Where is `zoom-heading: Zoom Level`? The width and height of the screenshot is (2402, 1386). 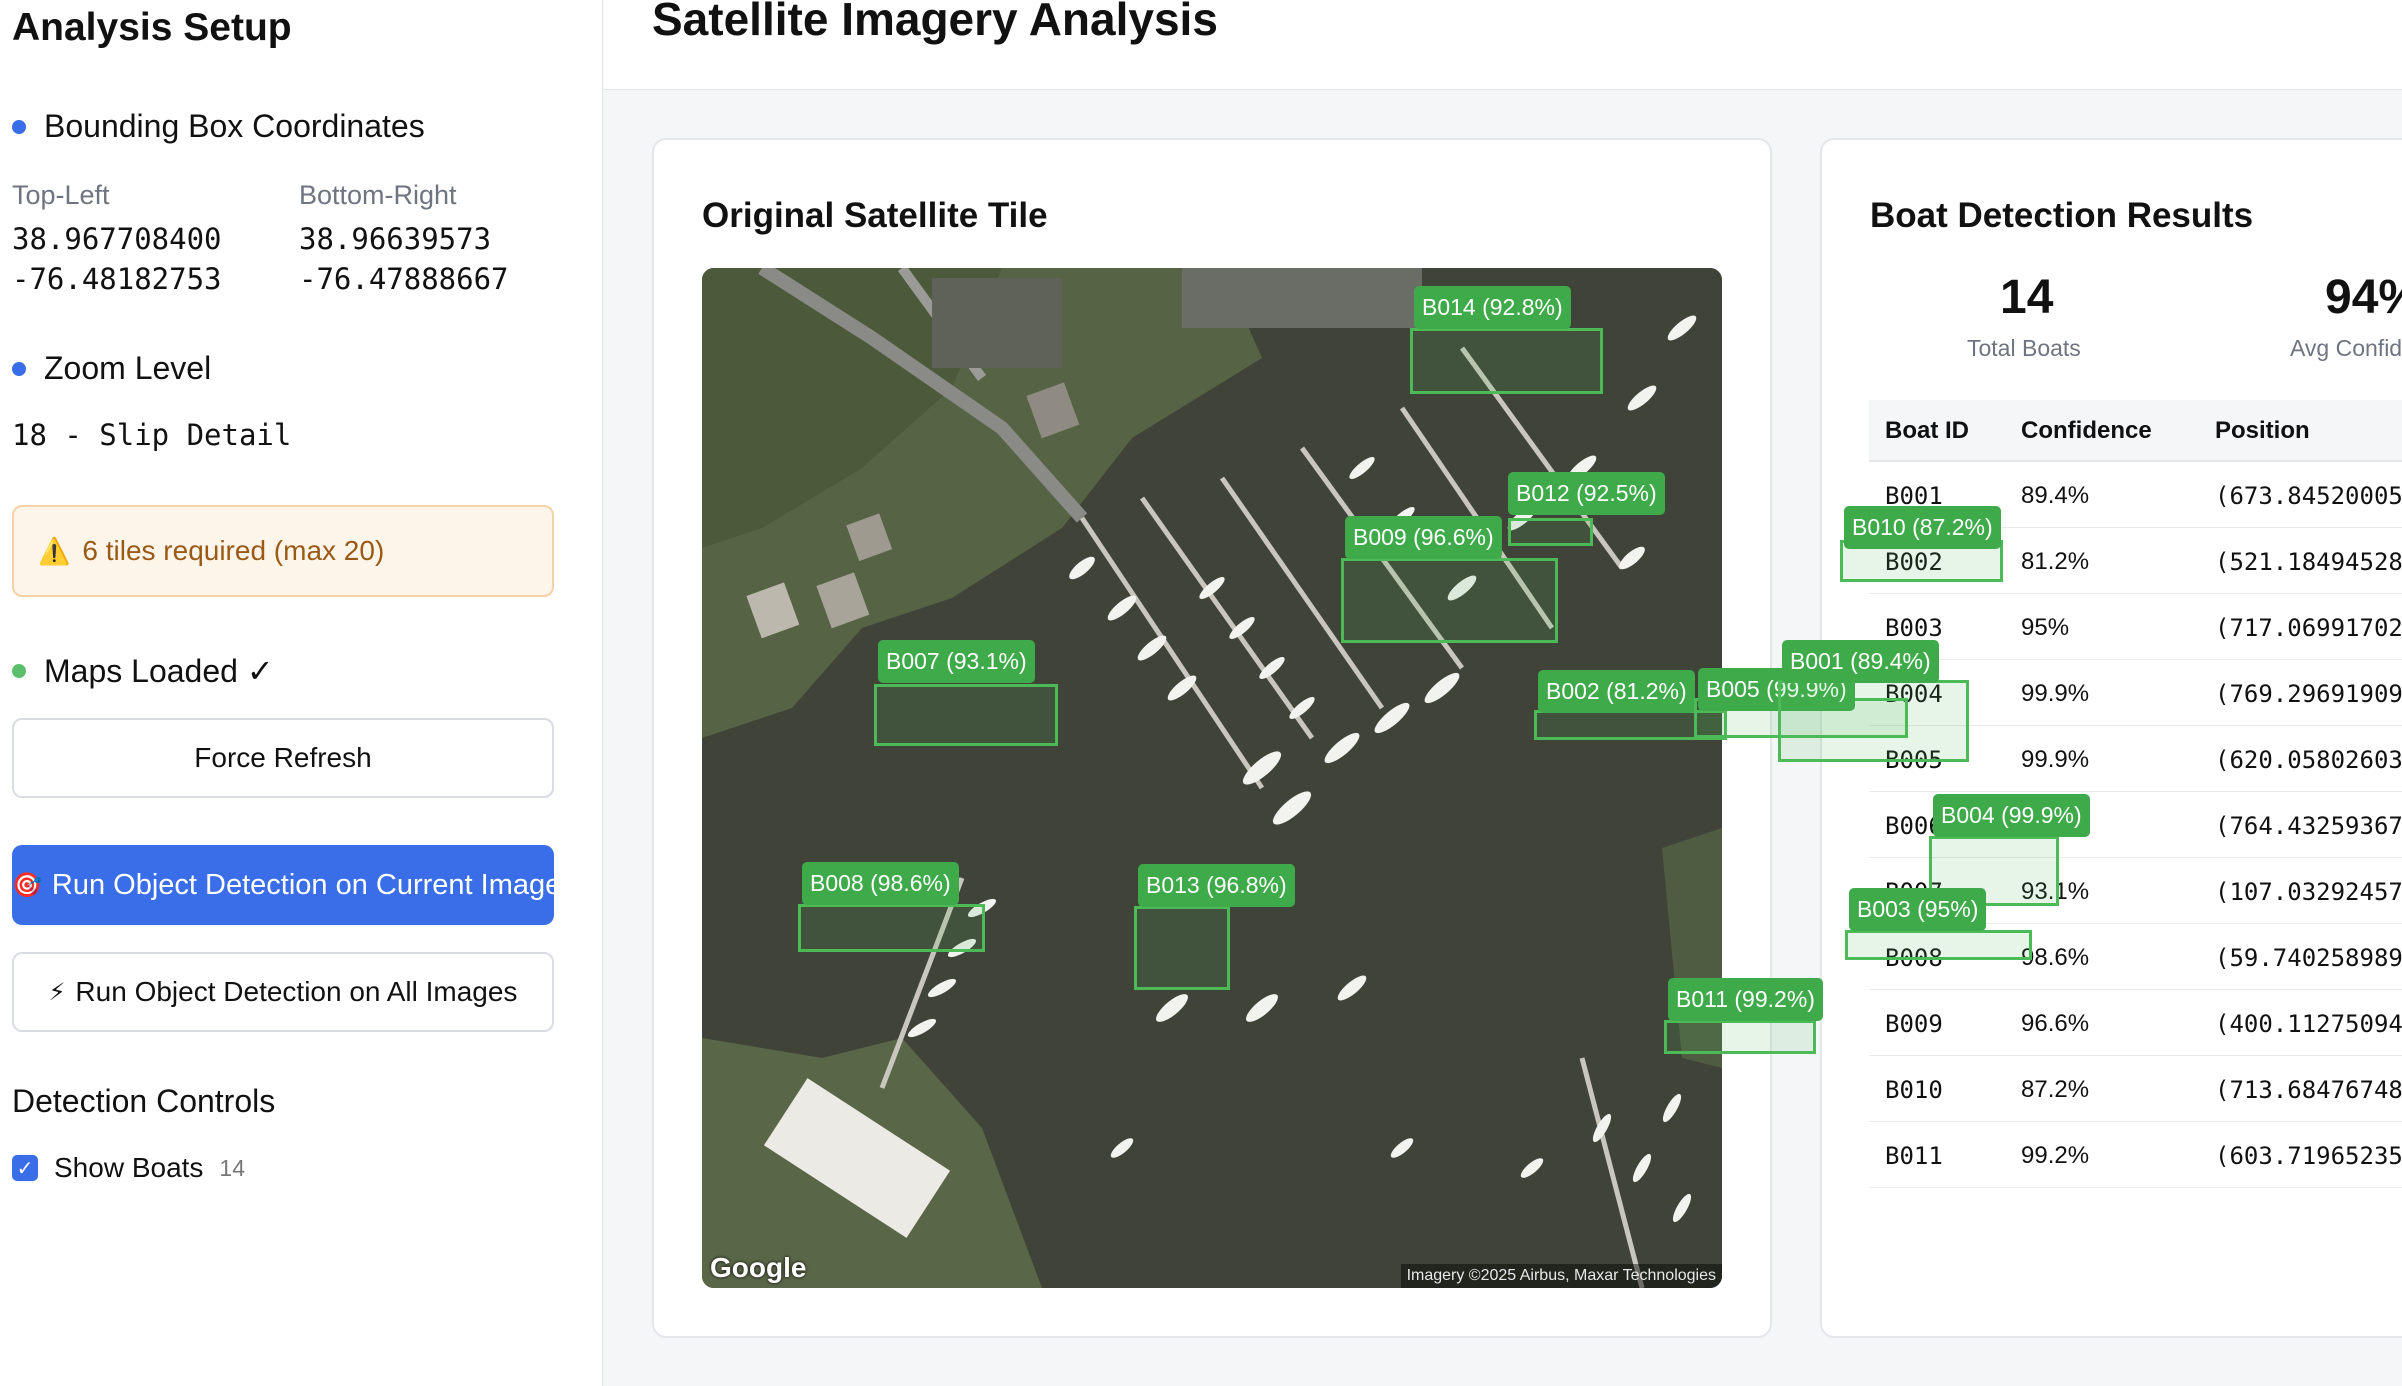 zoom-heading: Zoom Level is located at coordinates (111, 368).